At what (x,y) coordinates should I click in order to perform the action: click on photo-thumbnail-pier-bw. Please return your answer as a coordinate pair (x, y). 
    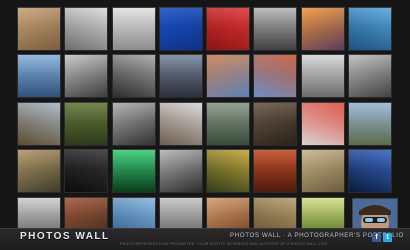
    Looking at the image, I should click on (370, 76).